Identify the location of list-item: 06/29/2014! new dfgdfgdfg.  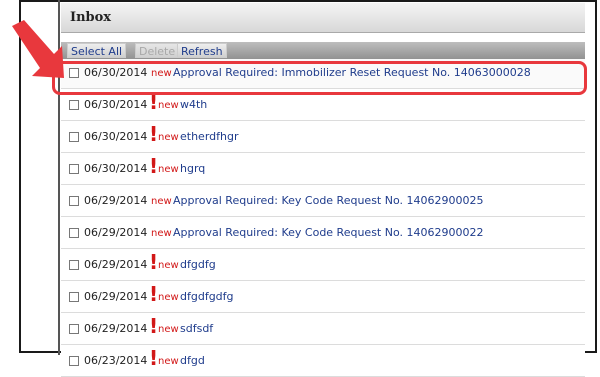
(323, 298).